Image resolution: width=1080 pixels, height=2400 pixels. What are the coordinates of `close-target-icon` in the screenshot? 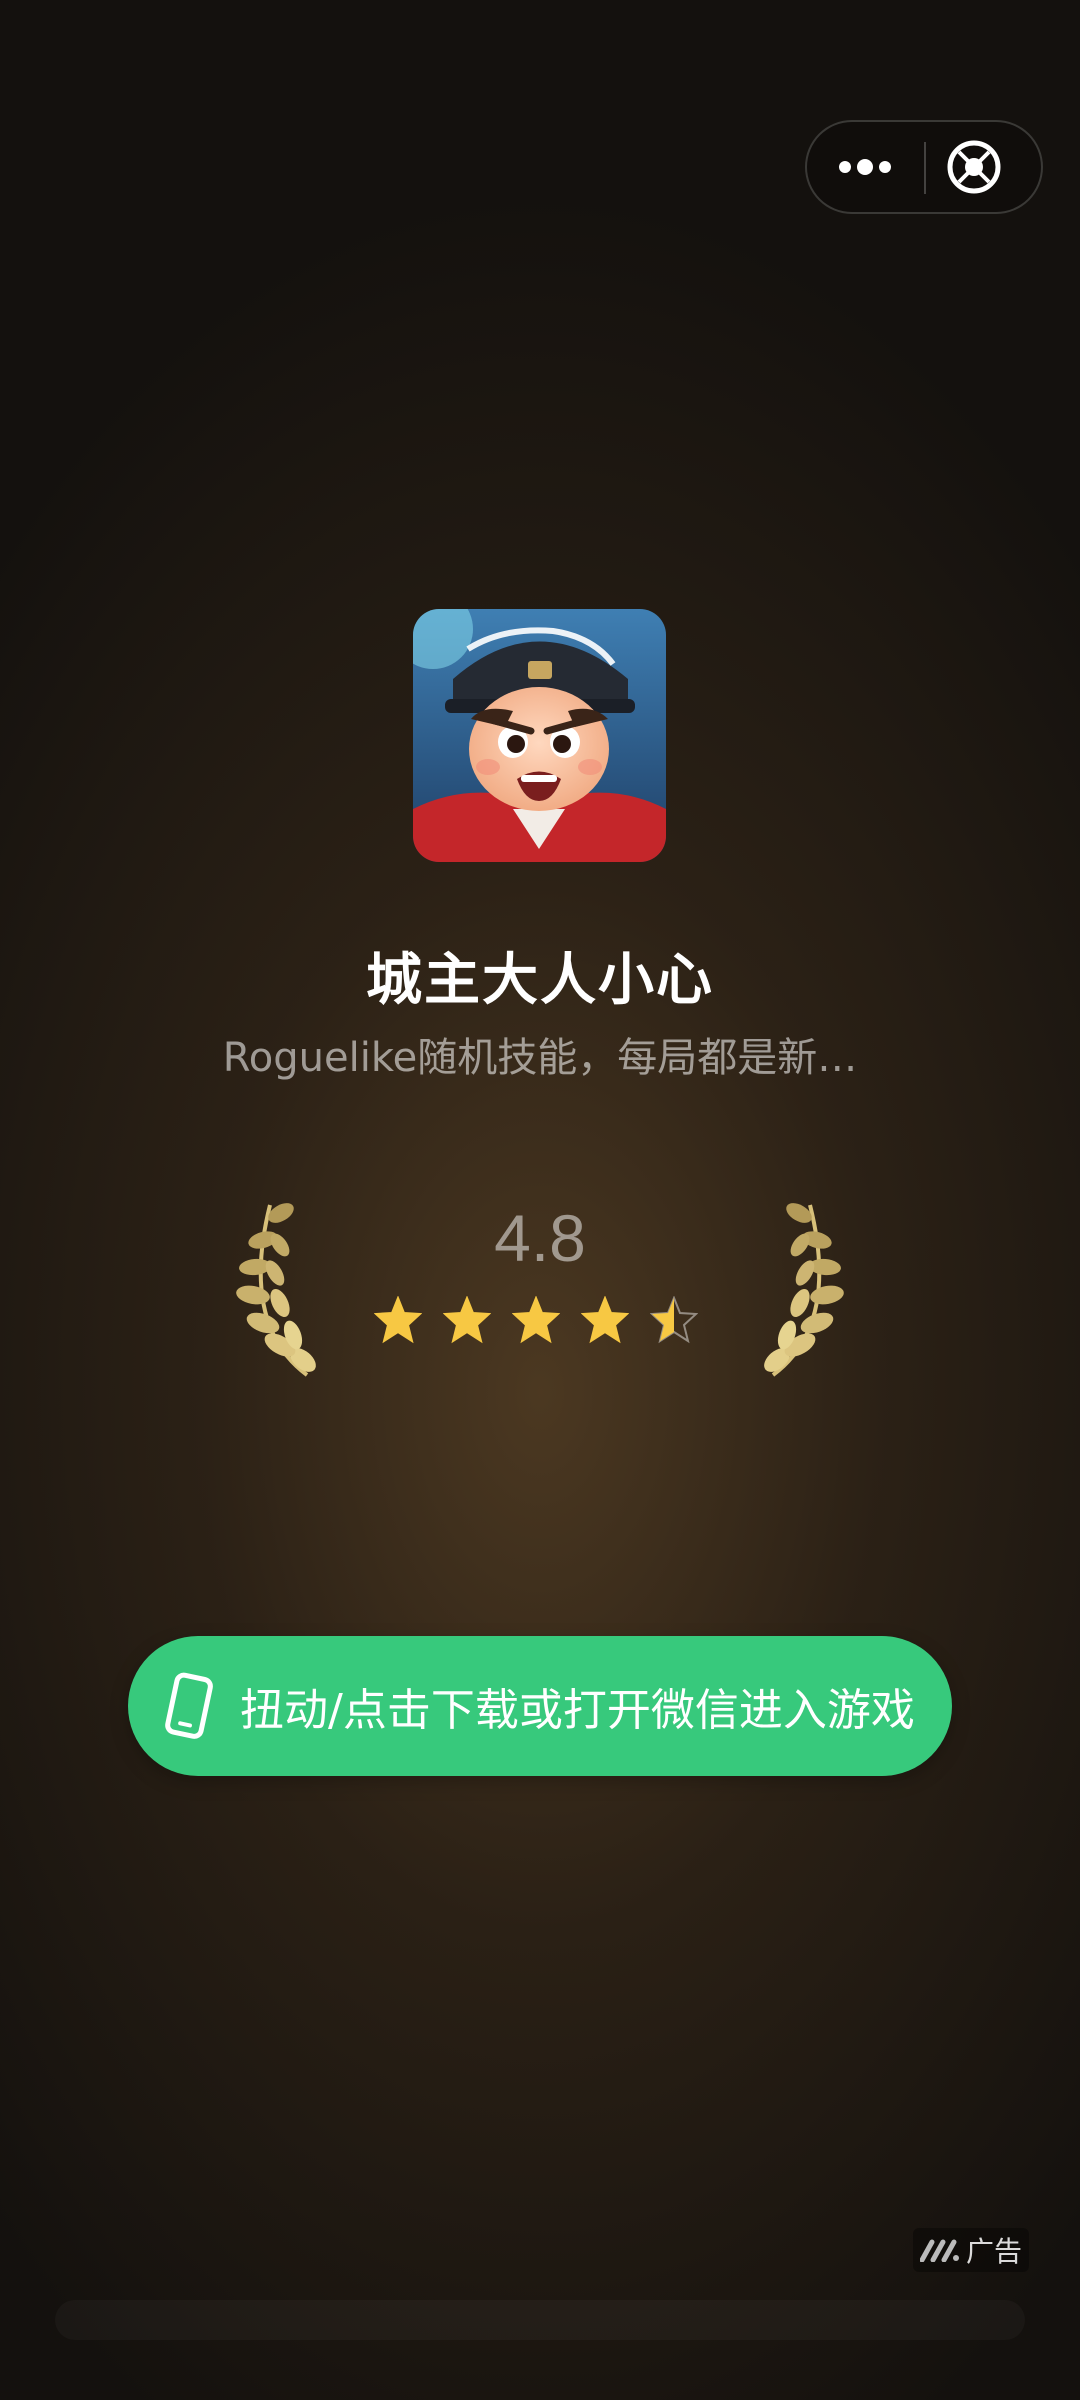 It's located at (974, 167).